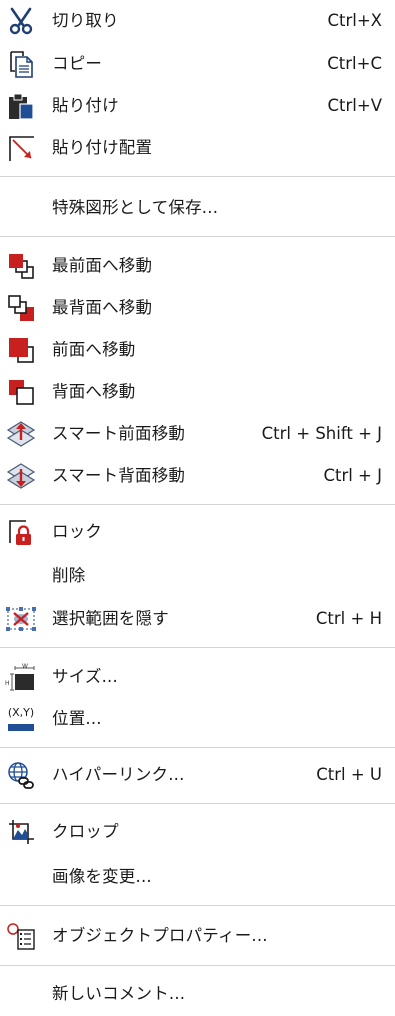 The image size is (395, 1016). I want to click on paste-placement-icon, so click(21, 148).